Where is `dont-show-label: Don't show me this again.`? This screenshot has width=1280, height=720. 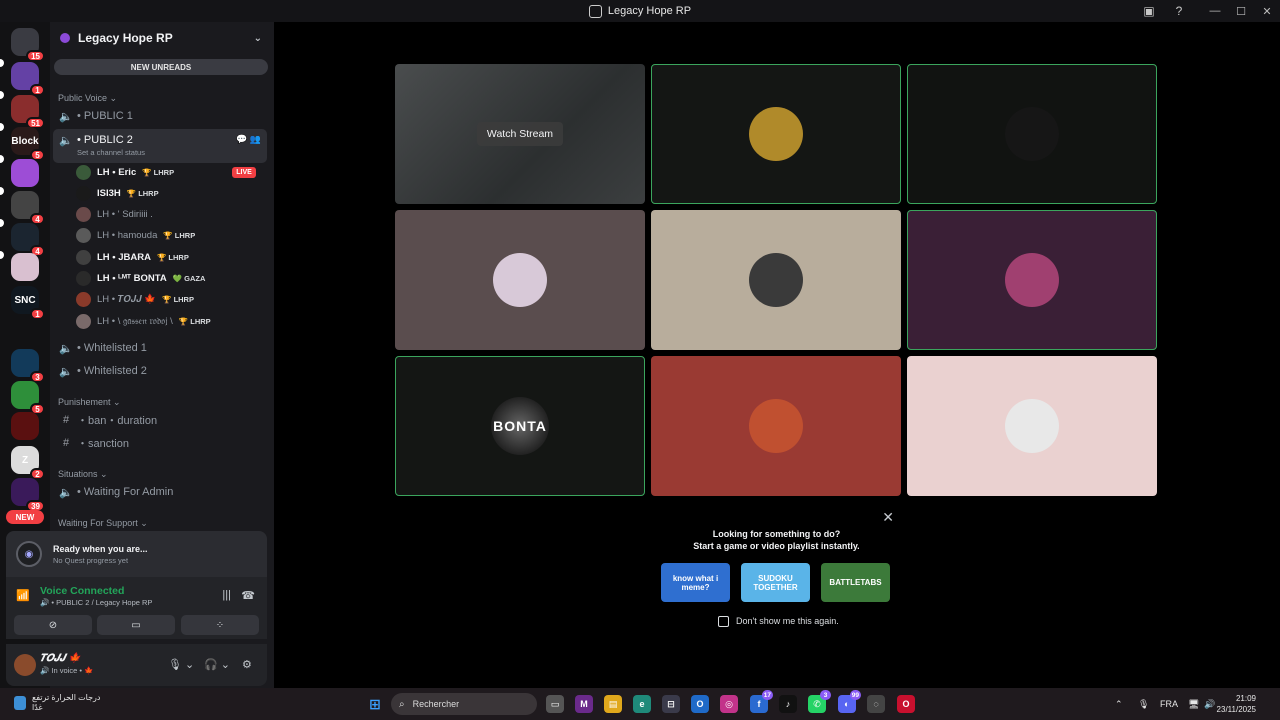
dont-show-label: Don't show me this again. is located at coordinates (787, 621).